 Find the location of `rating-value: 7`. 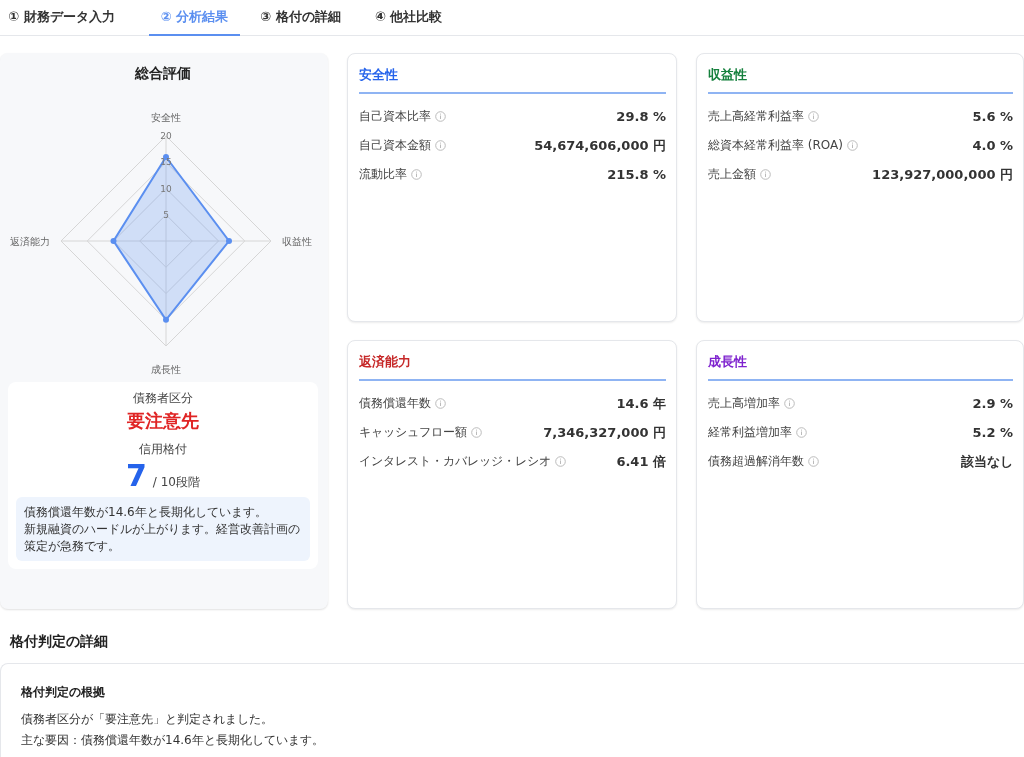

rating-value: 7 is located at coordinates (136, 475).